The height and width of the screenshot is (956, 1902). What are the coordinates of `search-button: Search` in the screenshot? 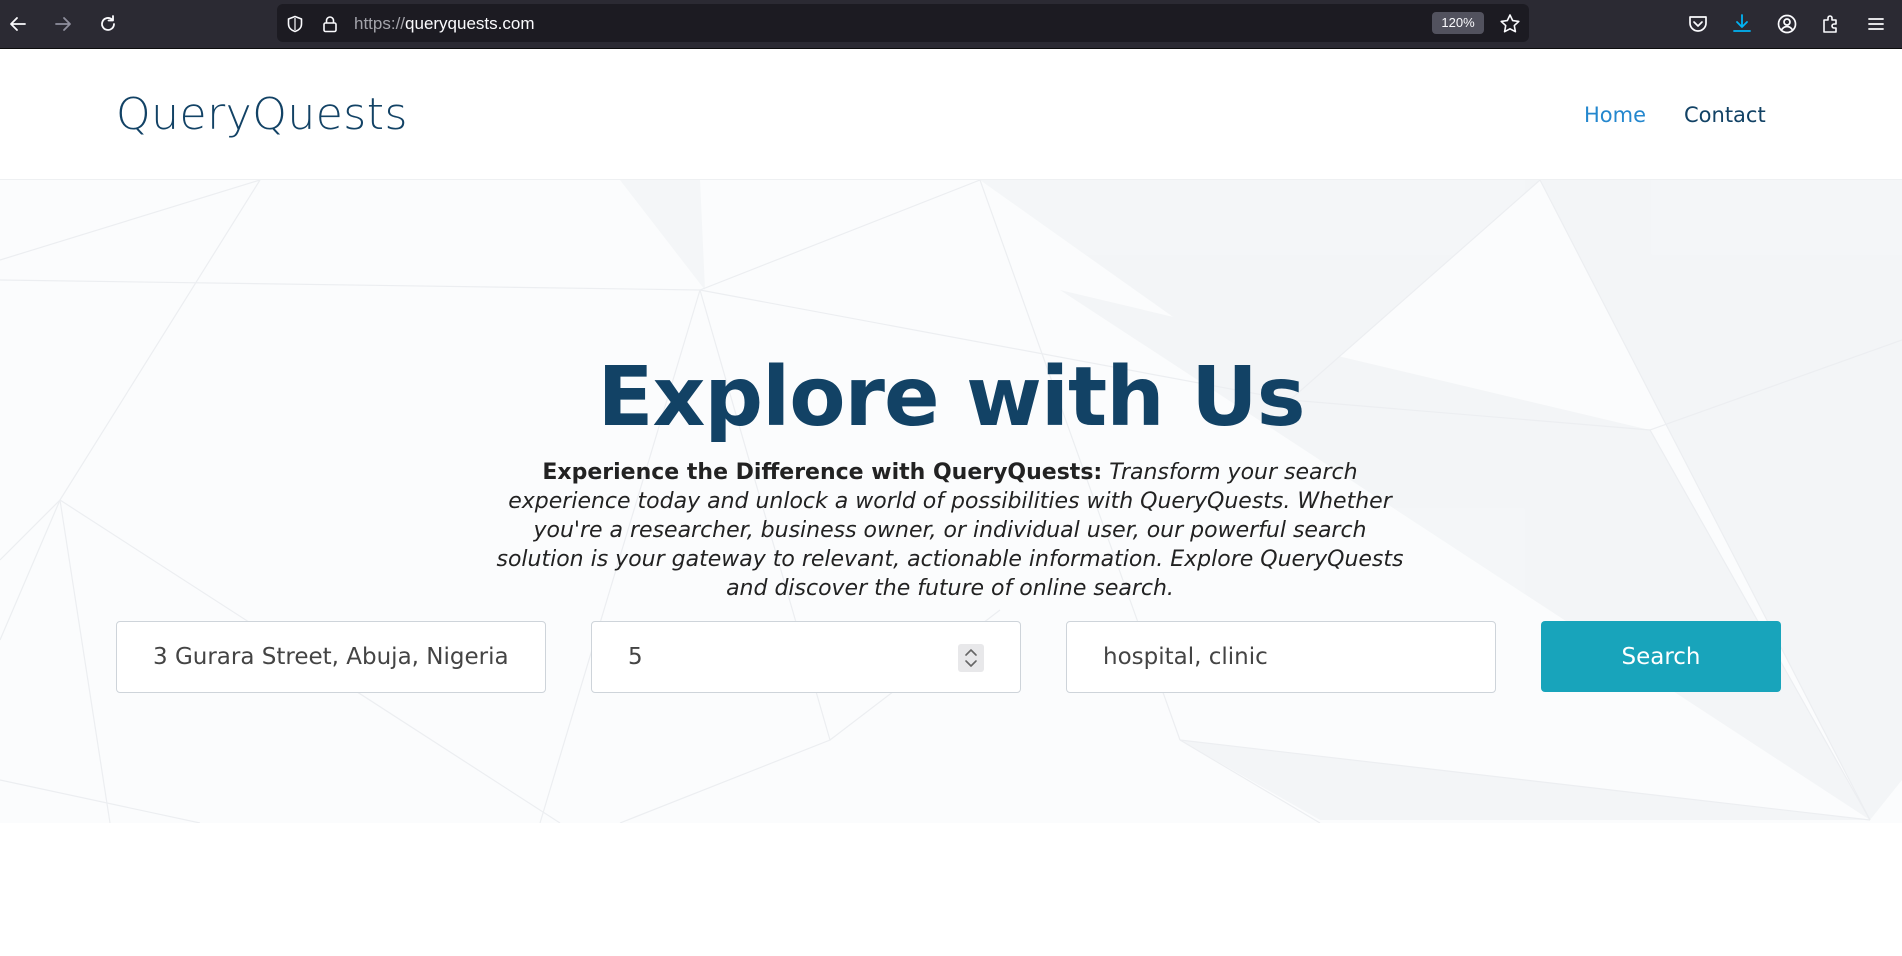 It's located at (1661, 656).